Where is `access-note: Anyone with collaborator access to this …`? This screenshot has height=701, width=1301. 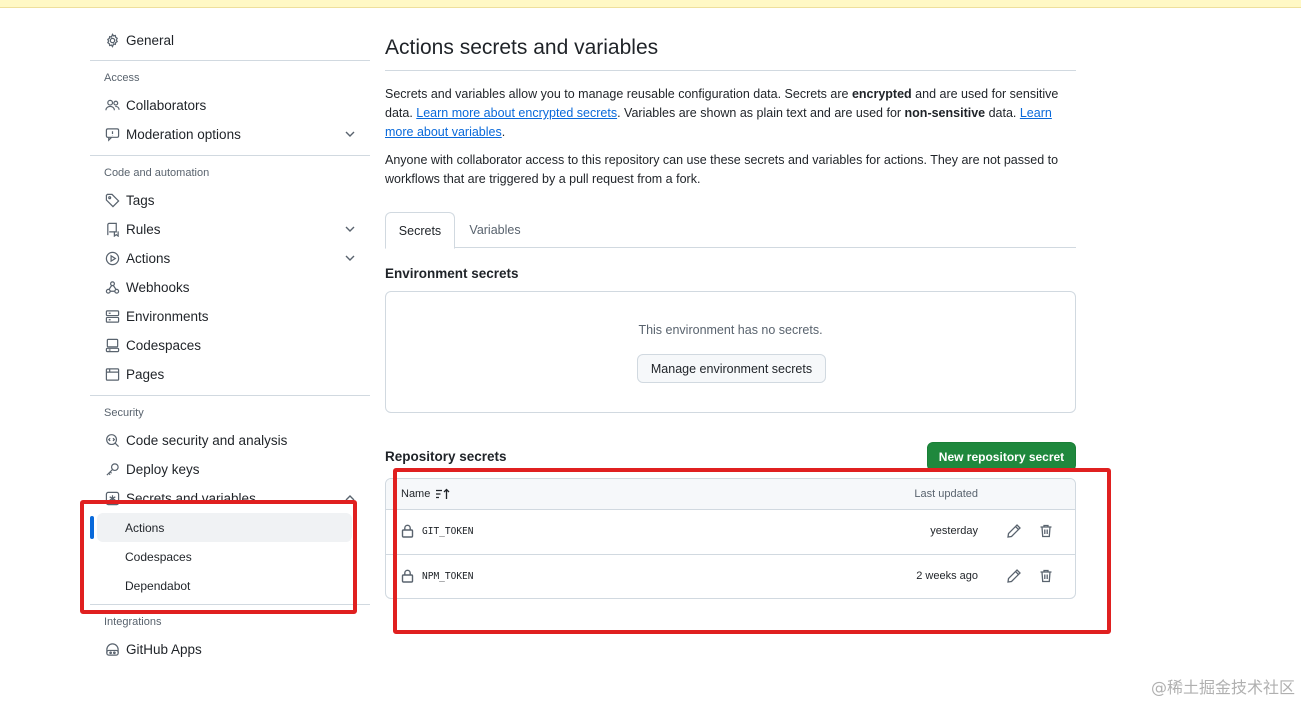 access-note: Anyone with collaborator access to this … is located at coordinates (722, 169).